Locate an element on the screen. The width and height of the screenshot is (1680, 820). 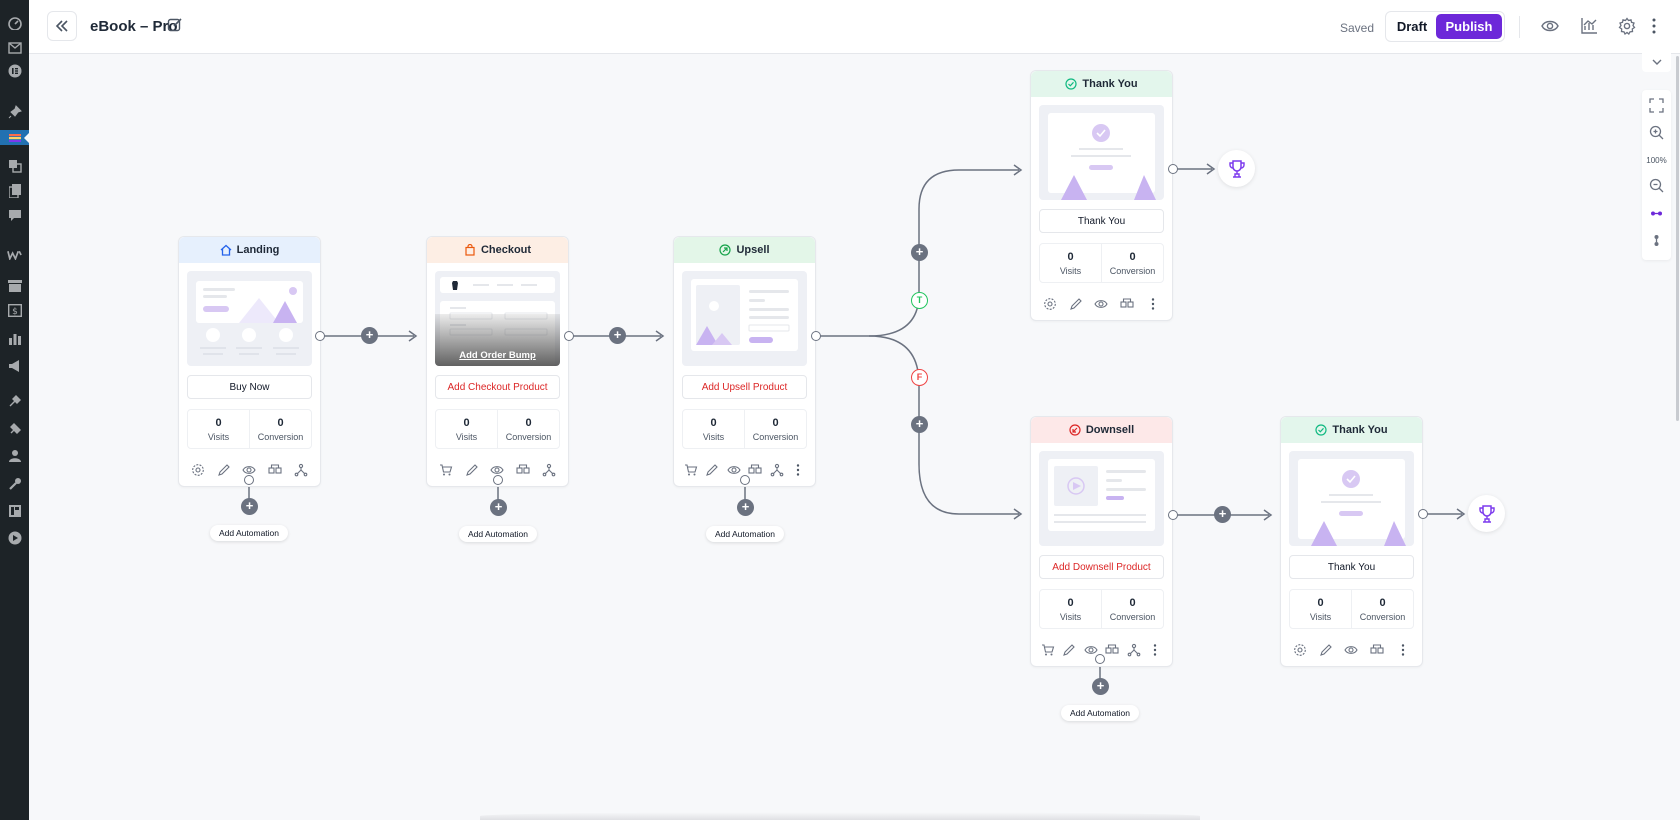
collapse-menu-icon is located at coordinates (14, 537).